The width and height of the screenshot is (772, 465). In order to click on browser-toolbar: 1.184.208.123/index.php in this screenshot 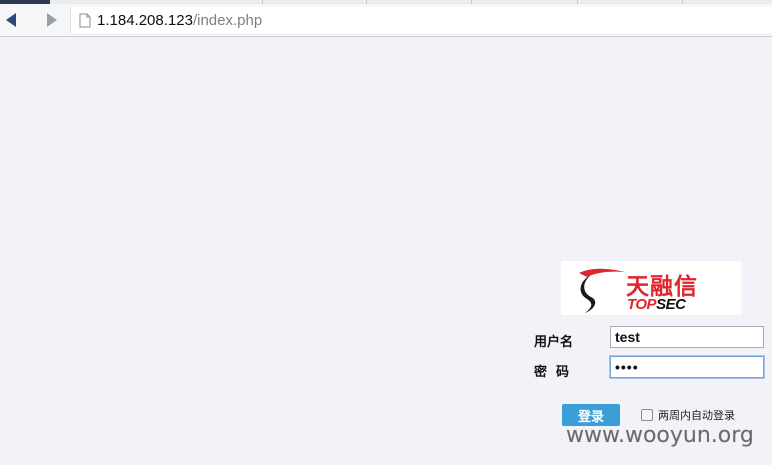, I will do `click(386, 20)`.